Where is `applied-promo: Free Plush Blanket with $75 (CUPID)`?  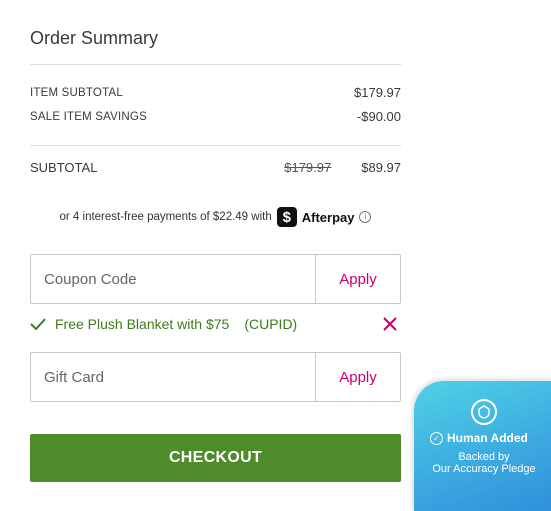 applied-promo: Free Plush Blanket with $75 (CUPID) is located at coordinates (215, 324).